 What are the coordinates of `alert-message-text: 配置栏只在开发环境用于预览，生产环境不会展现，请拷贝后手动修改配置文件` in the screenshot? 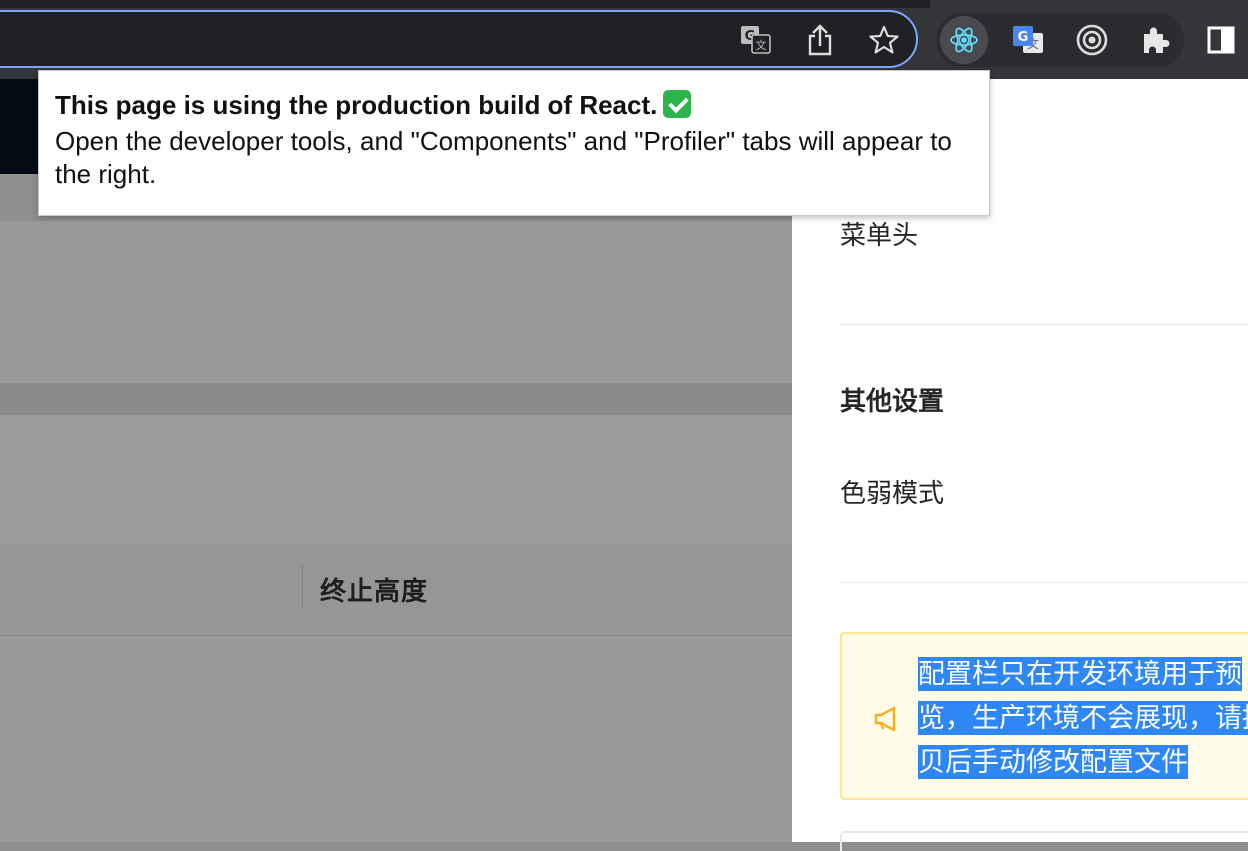 It's located at (1083, 718).